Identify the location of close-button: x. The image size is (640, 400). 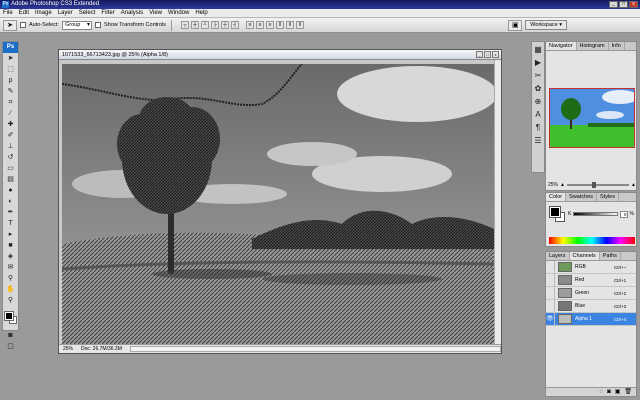
(633, 4).